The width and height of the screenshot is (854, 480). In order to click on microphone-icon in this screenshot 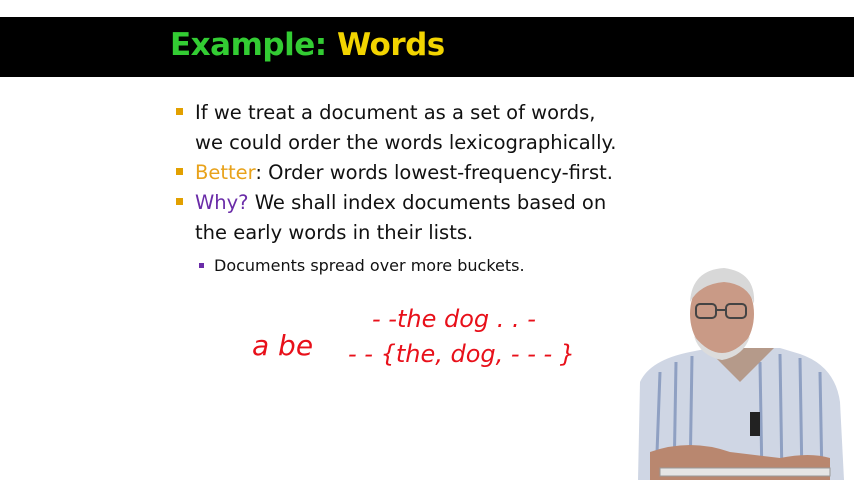, I will do `click(755, 424)`.